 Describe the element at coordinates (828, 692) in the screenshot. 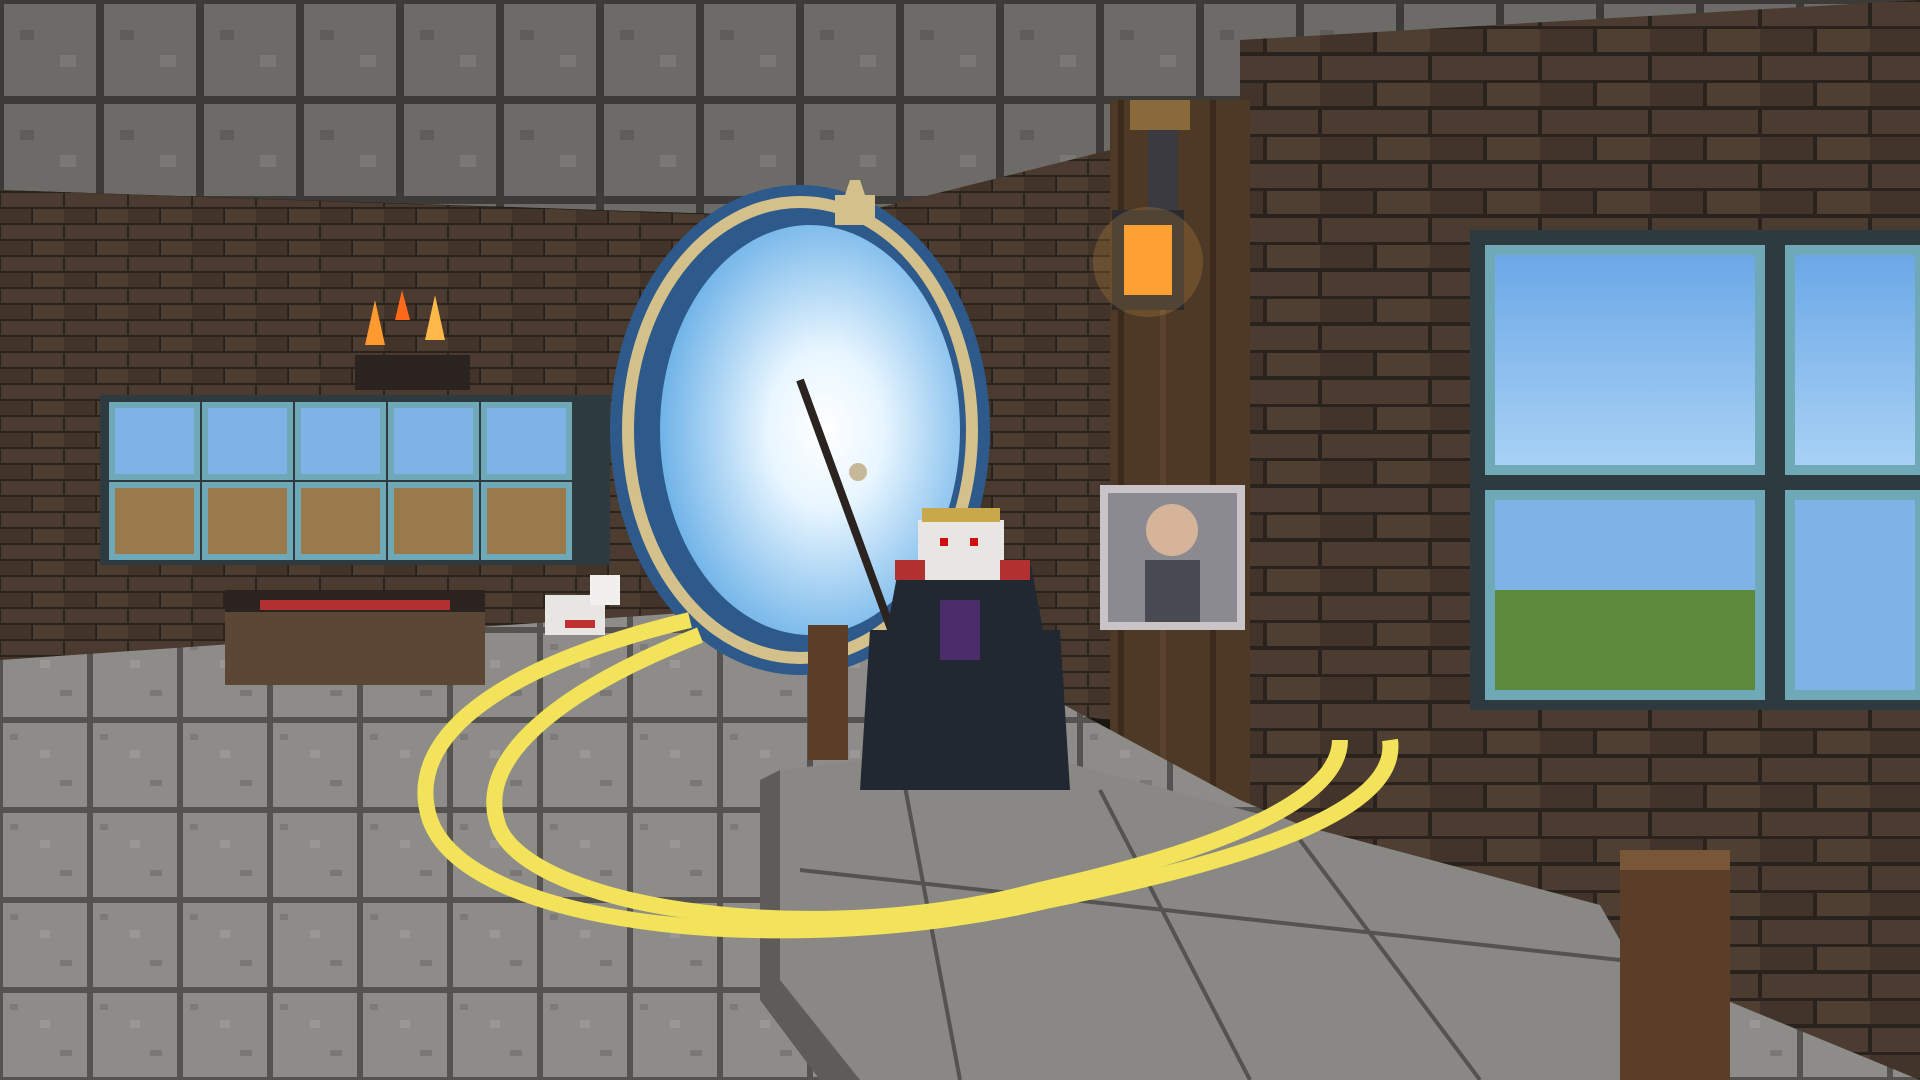

I see `fence-post` at that location.